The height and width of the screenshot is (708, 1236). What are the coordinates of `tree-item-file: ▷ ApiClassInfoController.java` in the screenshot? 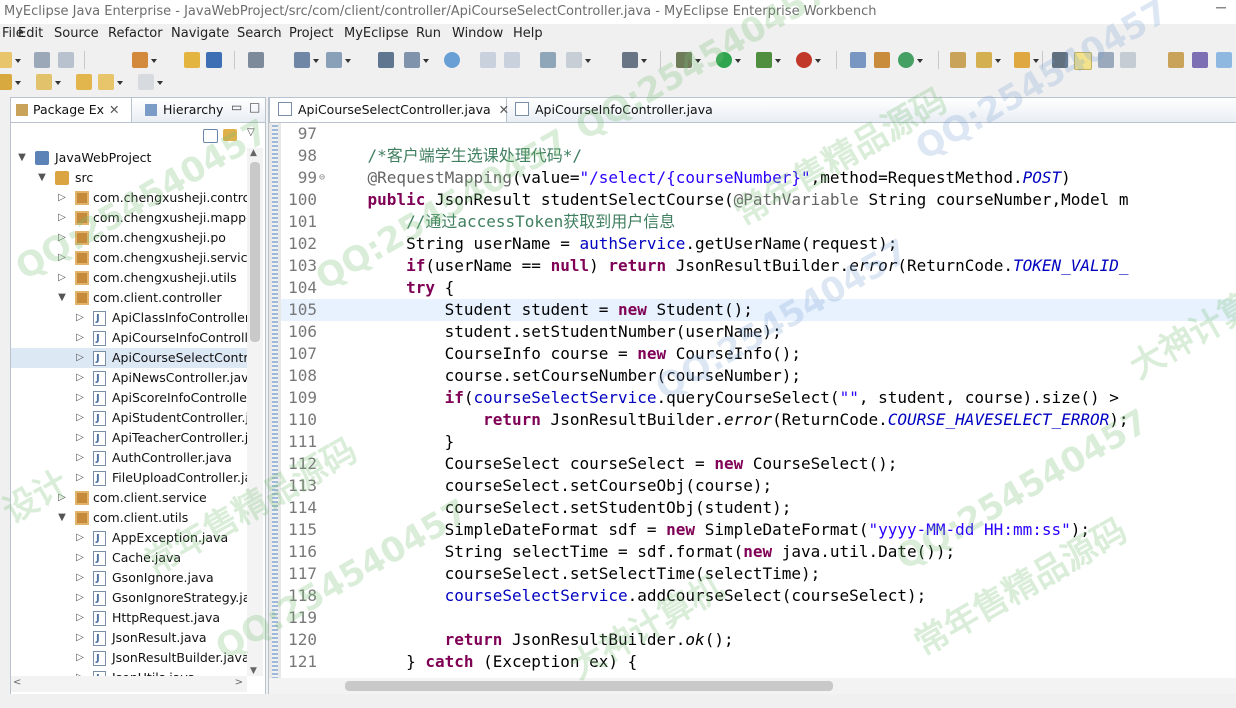 It's located at (129, 318).